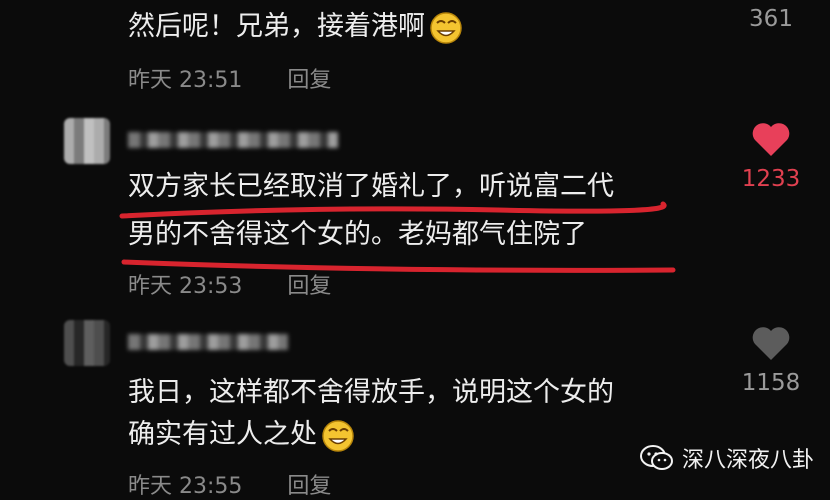  I want to click on comment-text: 然后呢！兄弟，接着港啊, so click(295, 27).